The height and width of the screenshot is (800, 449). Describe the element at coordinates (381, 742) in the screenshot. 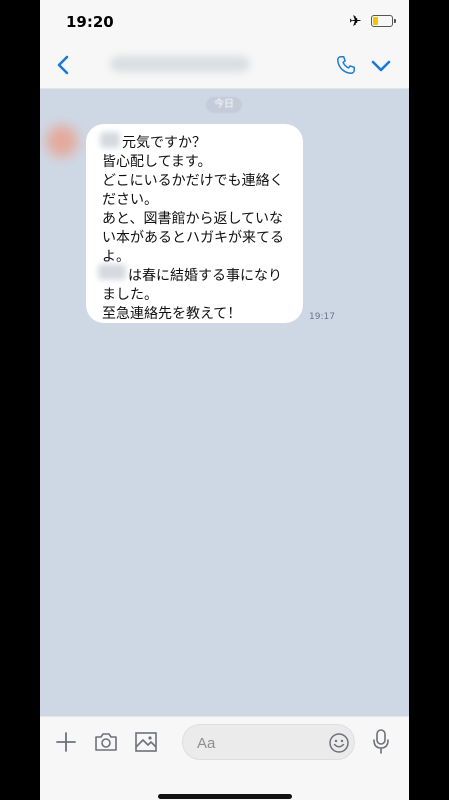

I see `microphone-icon` at that location.